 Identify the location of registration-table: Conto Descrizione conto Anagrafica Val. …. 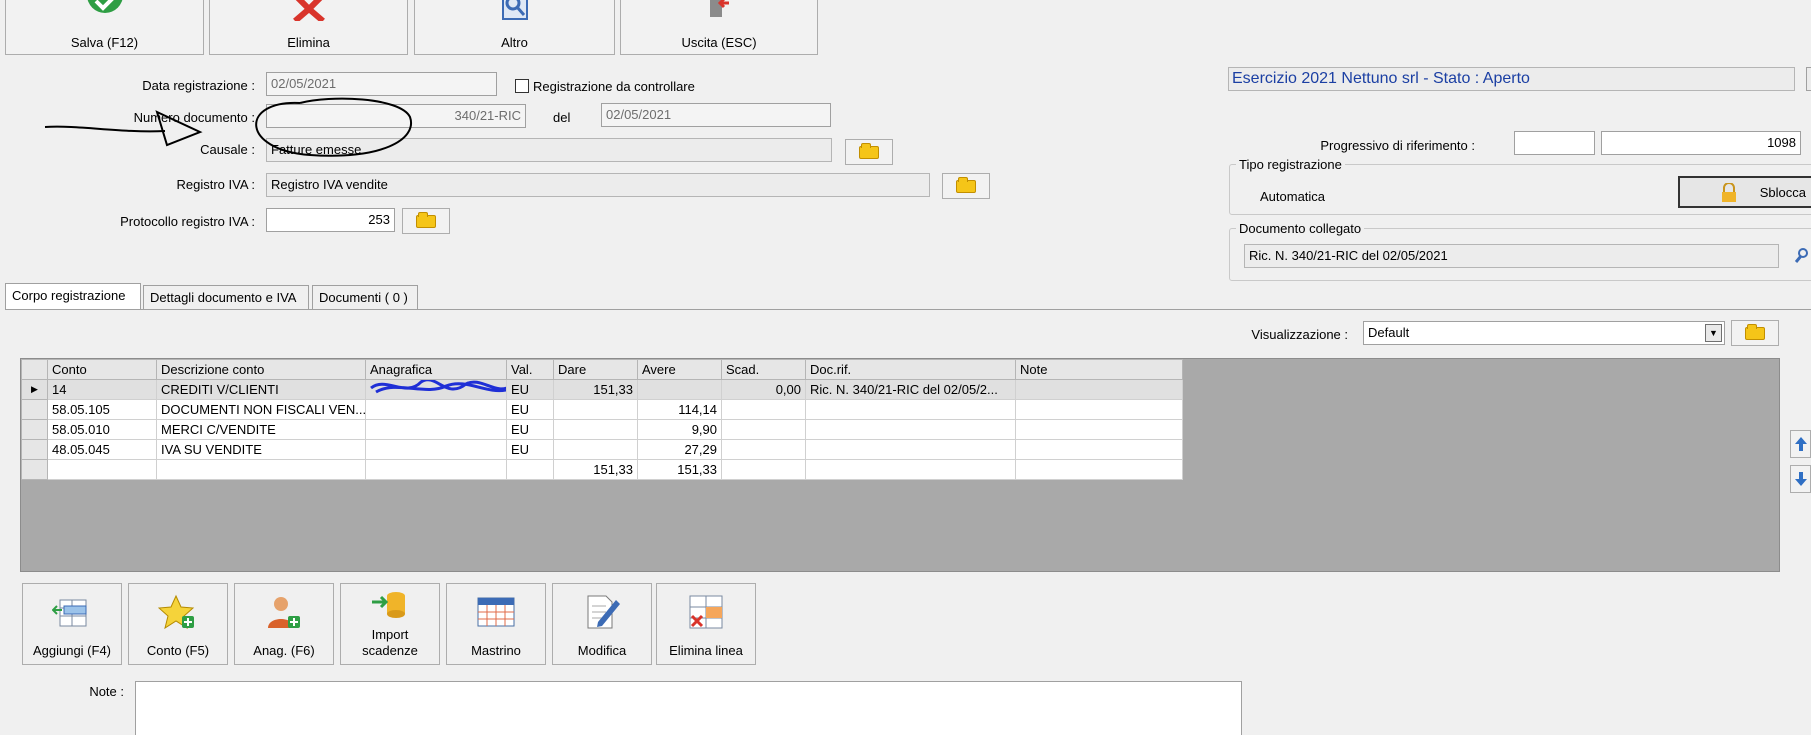
(602, 419).